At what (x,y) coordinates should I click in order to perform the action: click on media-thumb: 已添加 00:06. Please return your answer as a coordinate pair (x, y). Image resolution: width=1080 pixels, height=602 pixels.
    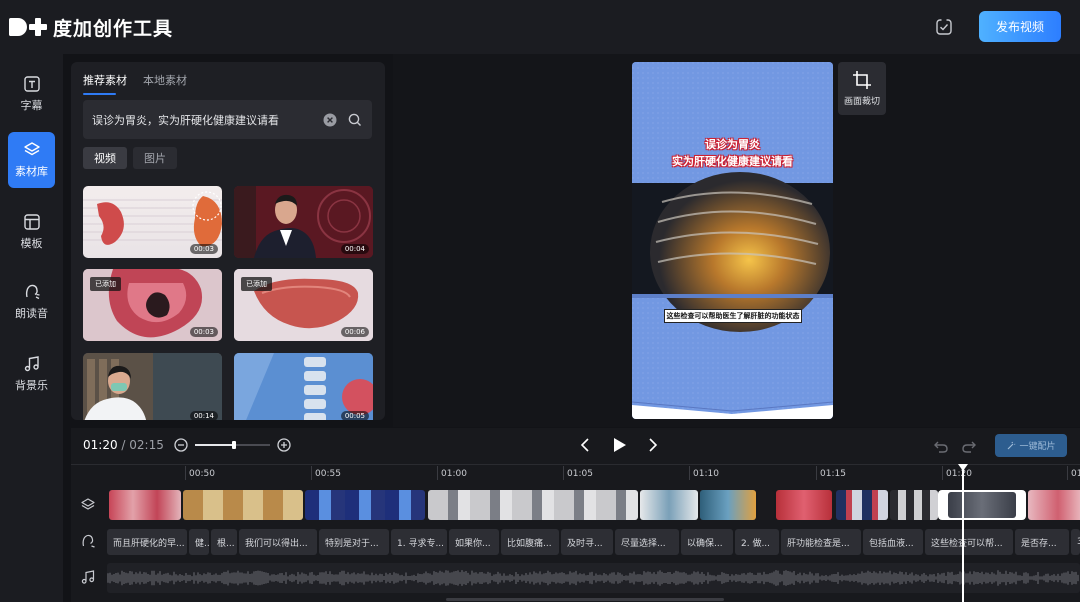
    Looking at the image, I should click on (303, 305).